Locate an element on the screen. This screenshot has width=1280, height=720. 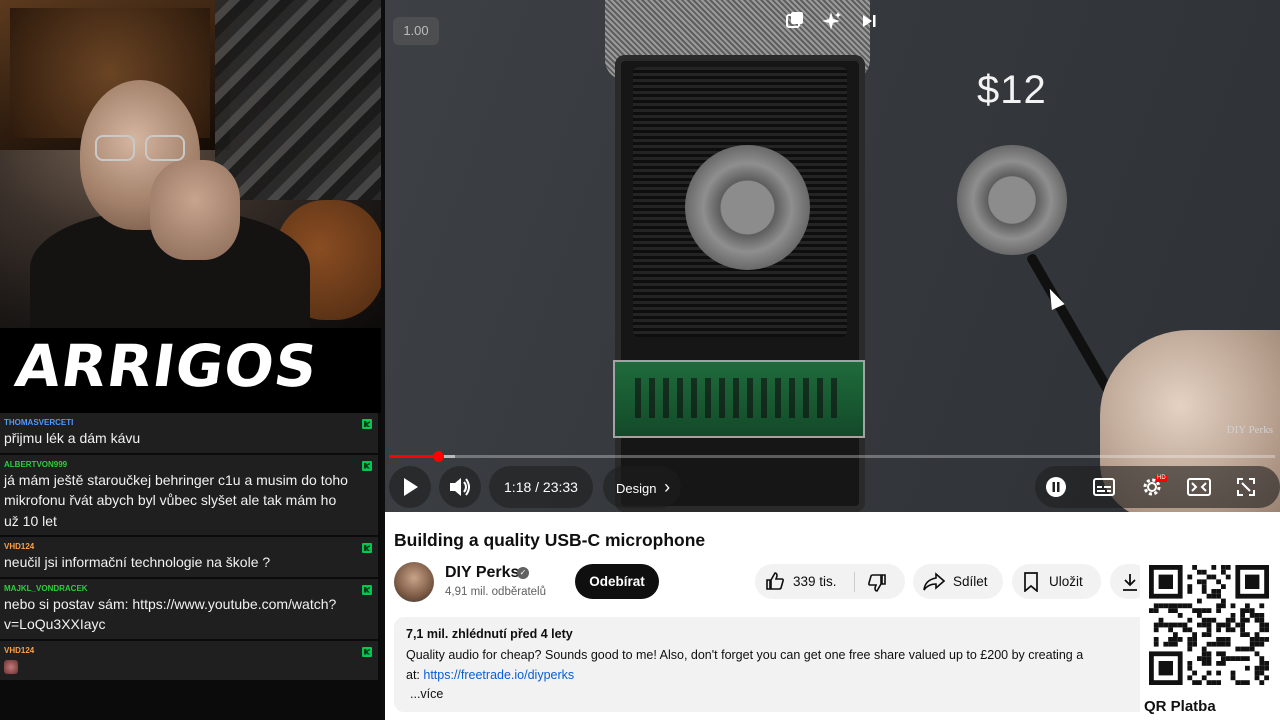
price-overlay: $12 is located at coordinates (1012, 90).